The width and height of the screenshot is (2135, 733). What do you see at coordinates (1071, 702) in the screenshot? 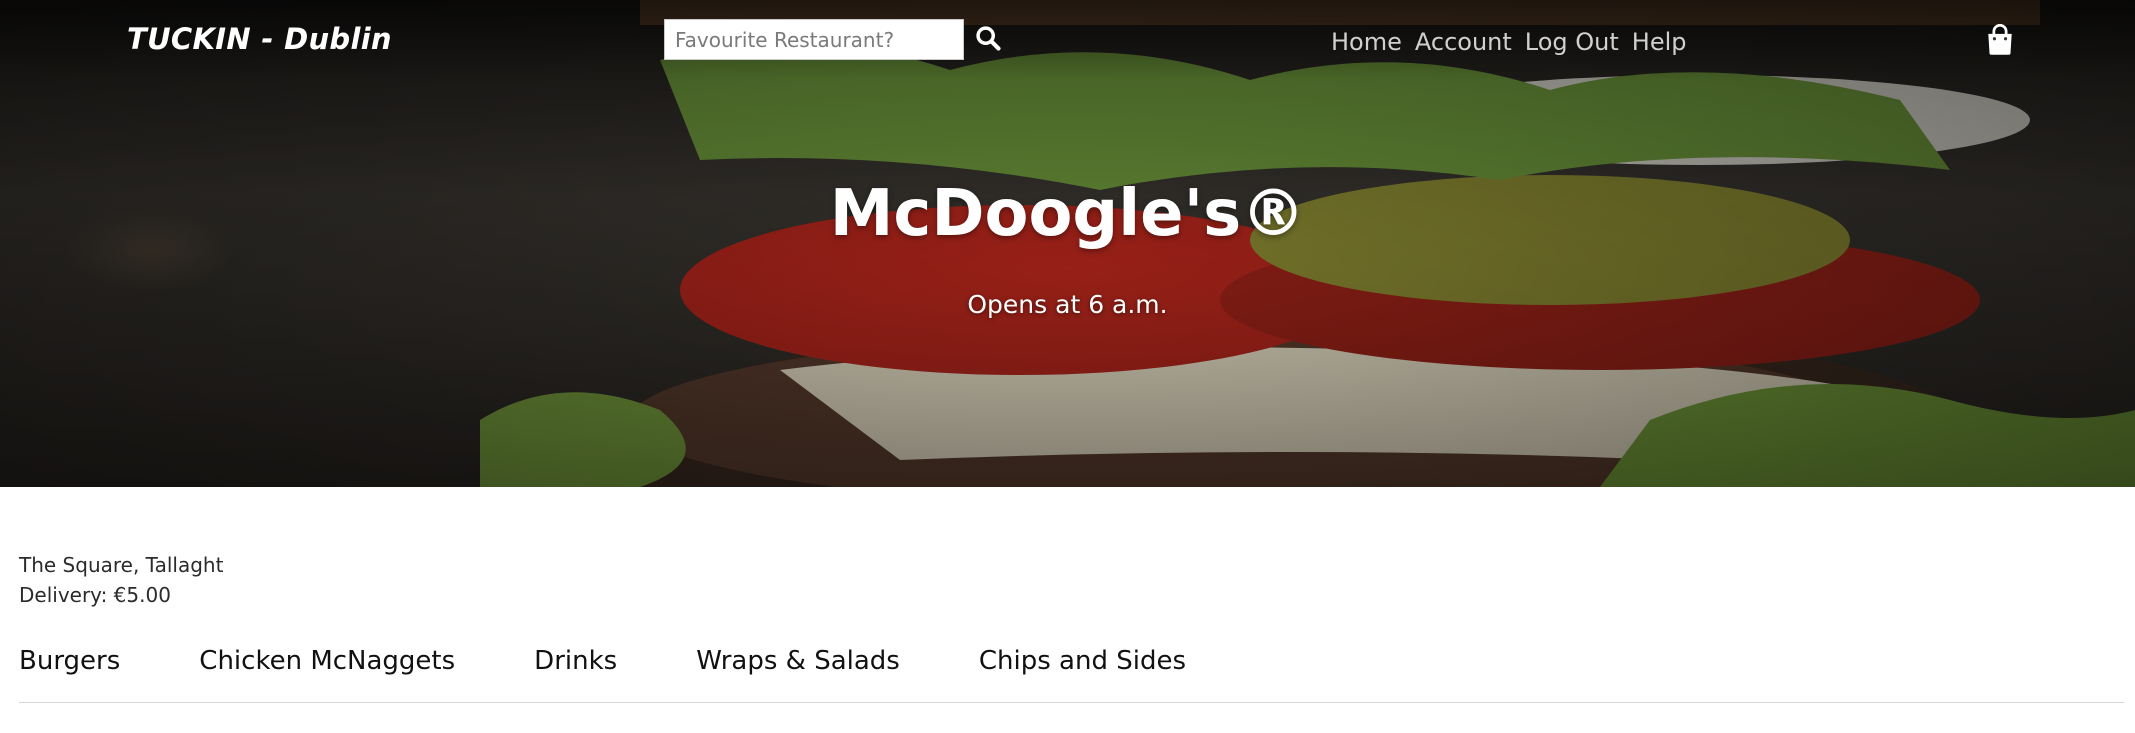
I see `category-divider` at bounding box center [1071, 702].